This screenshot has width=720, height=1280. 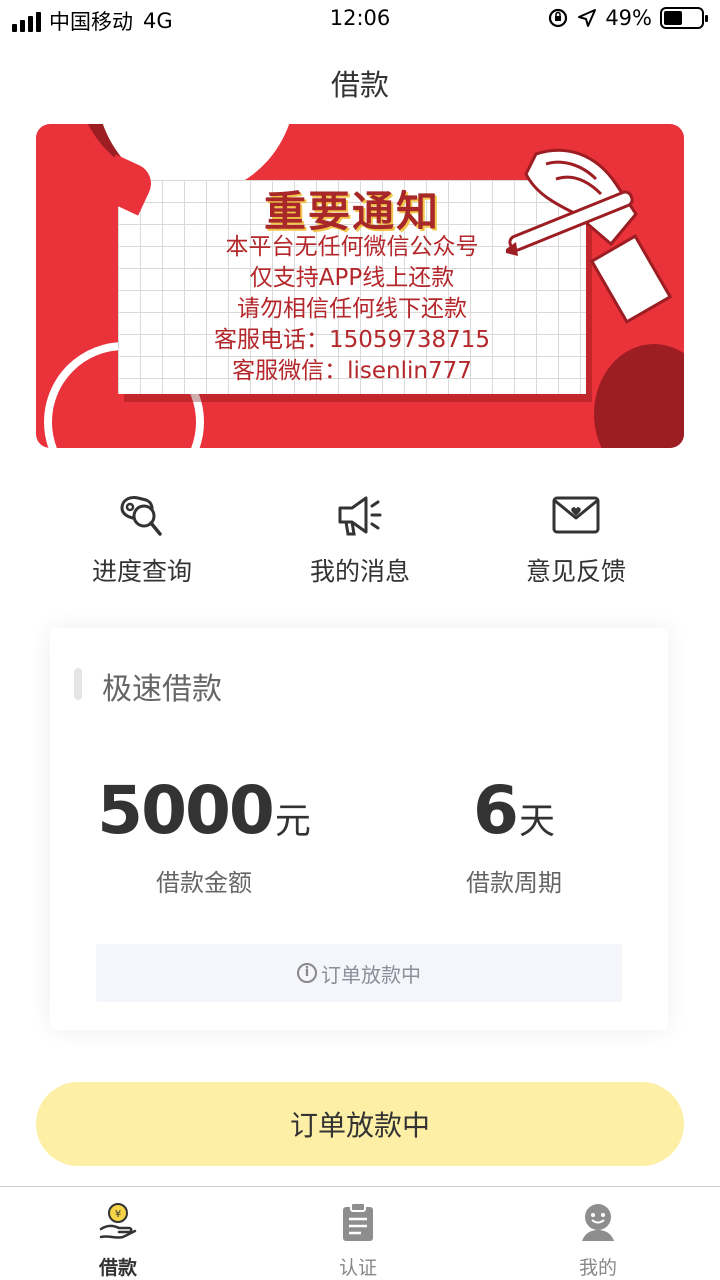 I want to click on loan-amount-value: 5000, so click(x=186, y=810).